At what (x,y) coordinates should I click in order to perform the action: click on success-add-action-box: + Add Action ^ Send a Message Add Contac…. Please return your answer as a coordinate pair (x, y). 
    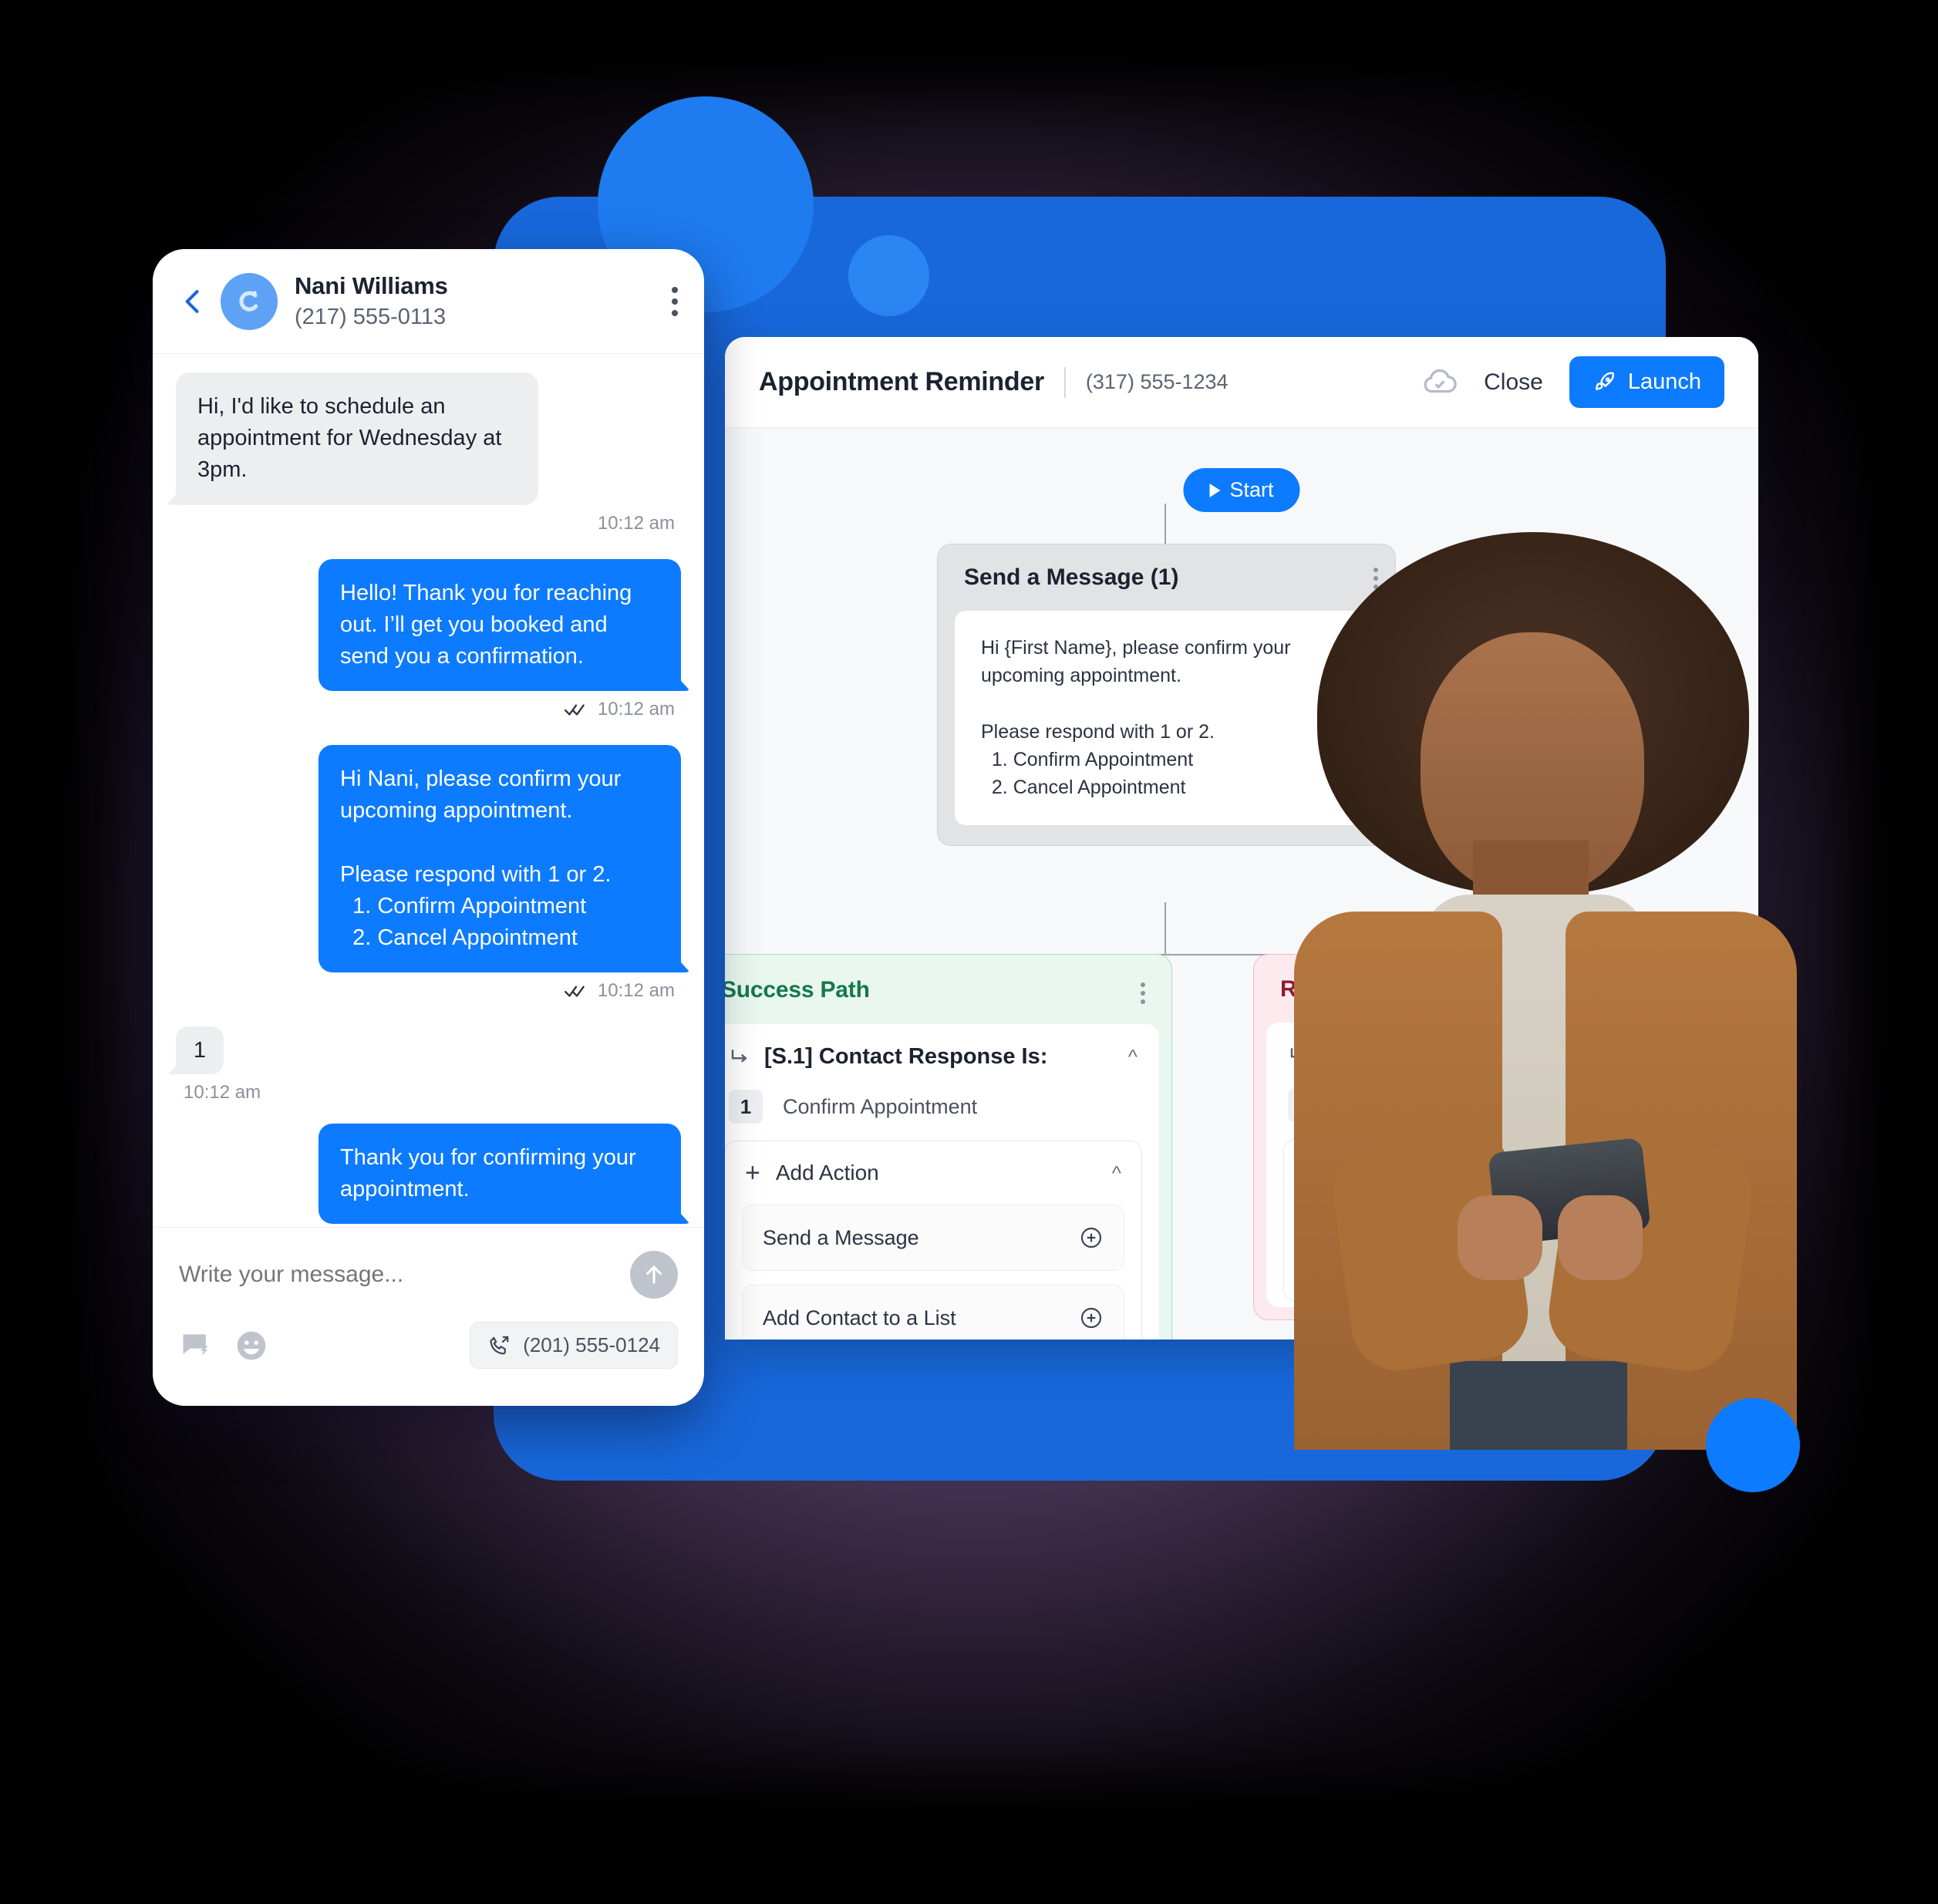
    Looking at the image, I should click on (933, 1240).